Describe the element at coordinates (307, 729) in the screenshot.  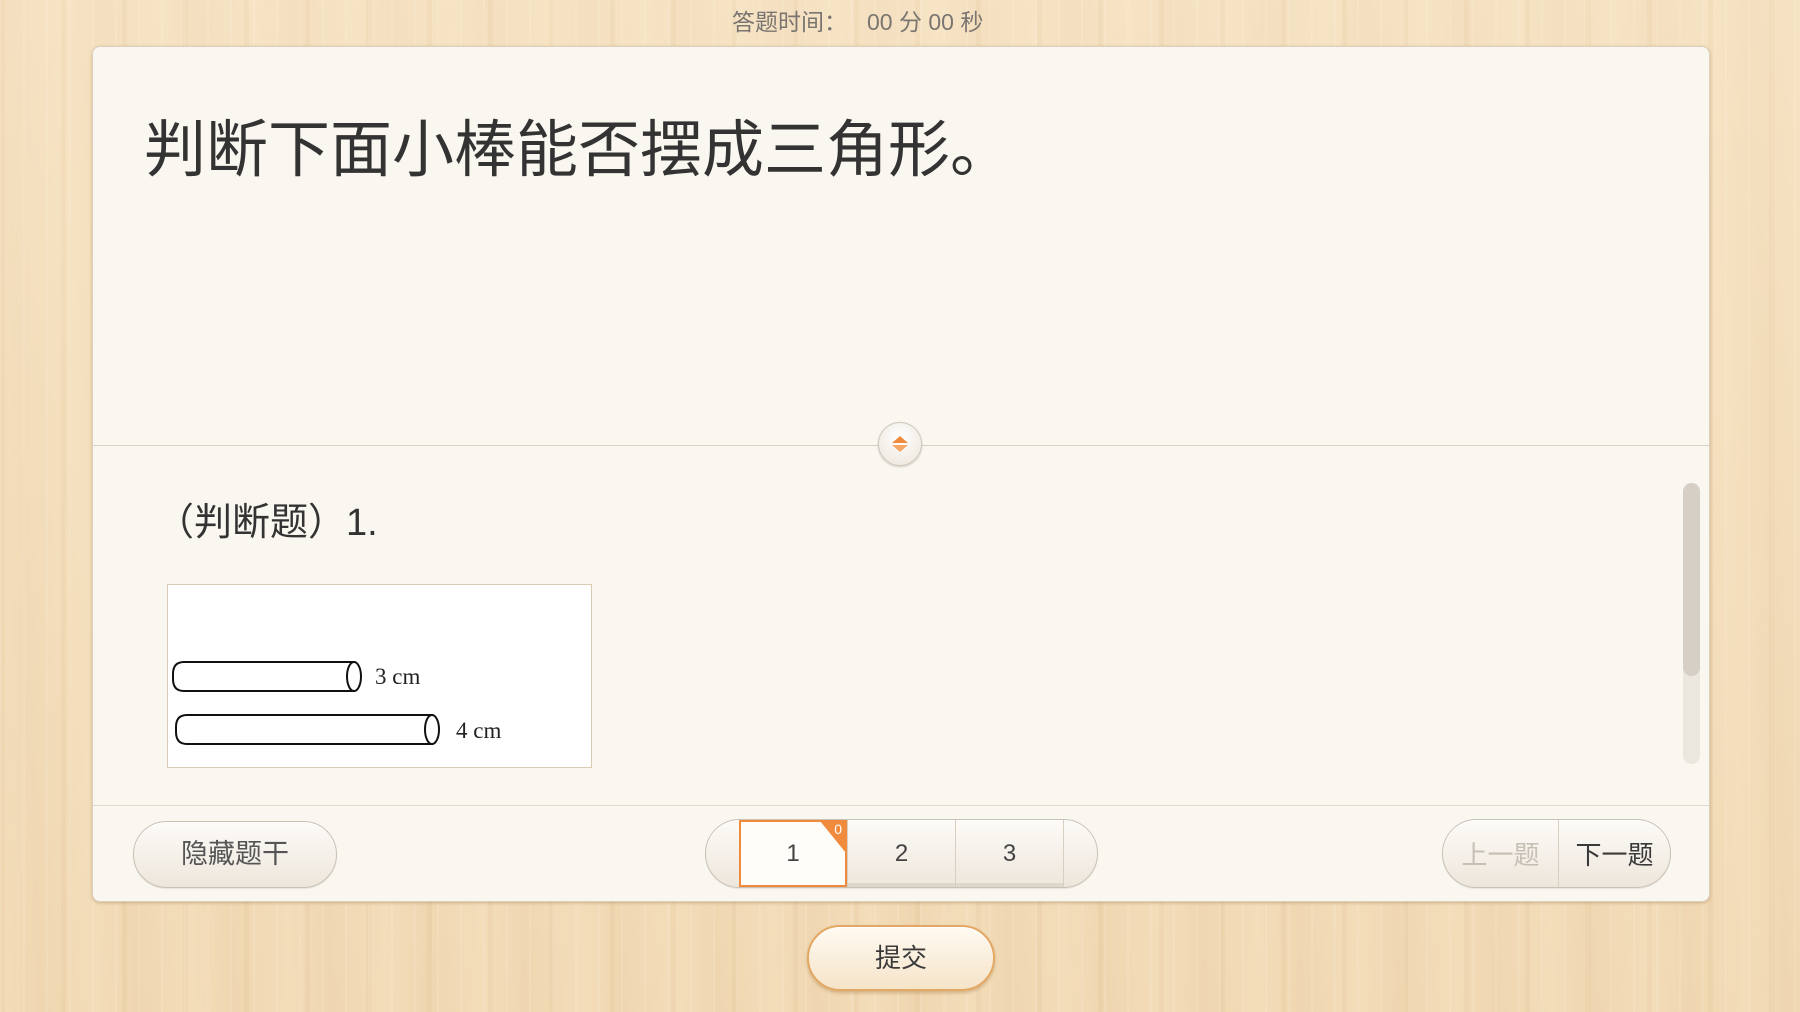
I see `stick-4cm` at that location.